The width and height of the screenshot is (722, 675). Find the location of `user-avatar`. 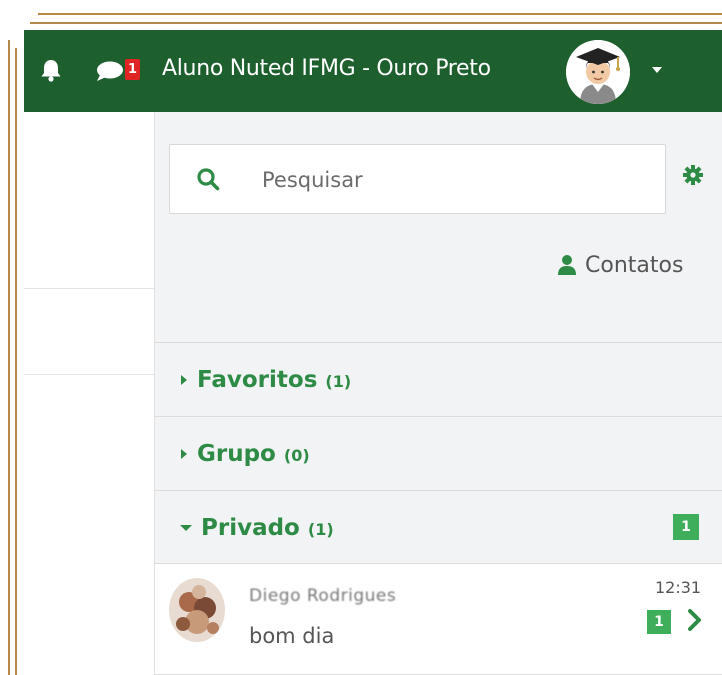

user-avatar is located at coordinates (598, 72).